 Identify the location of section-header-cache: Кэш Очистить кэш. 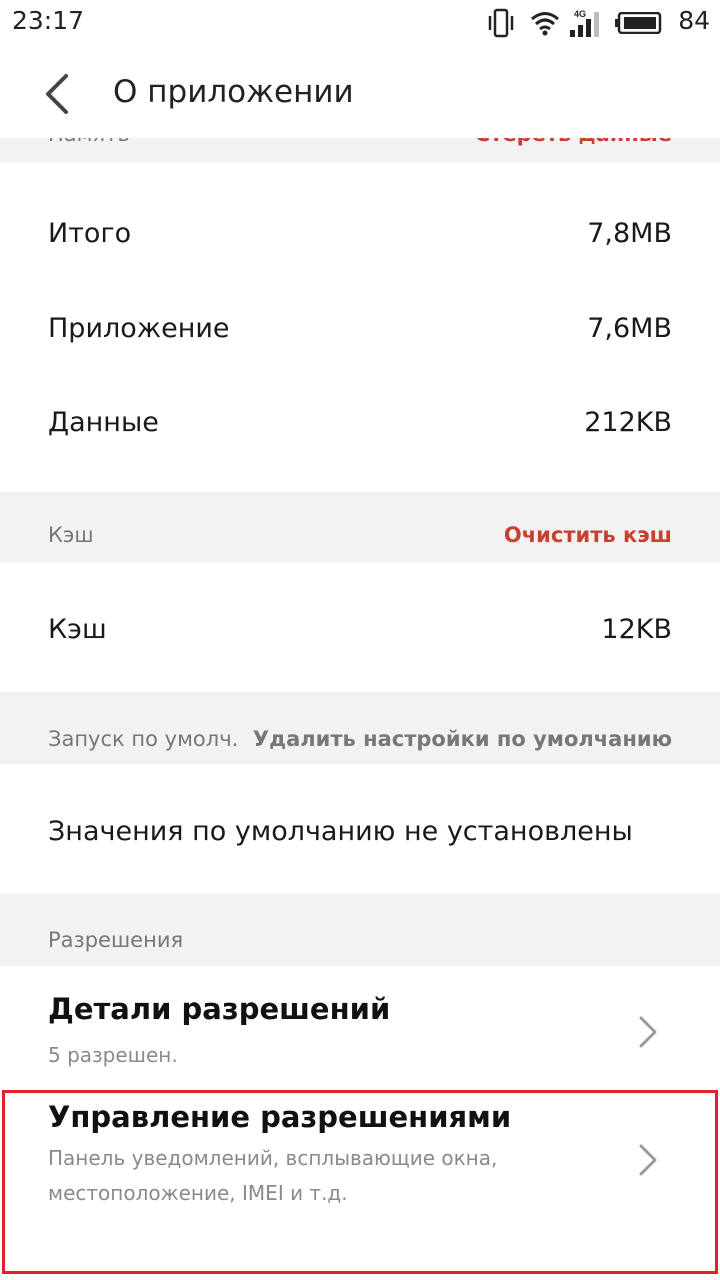
(360, 527).